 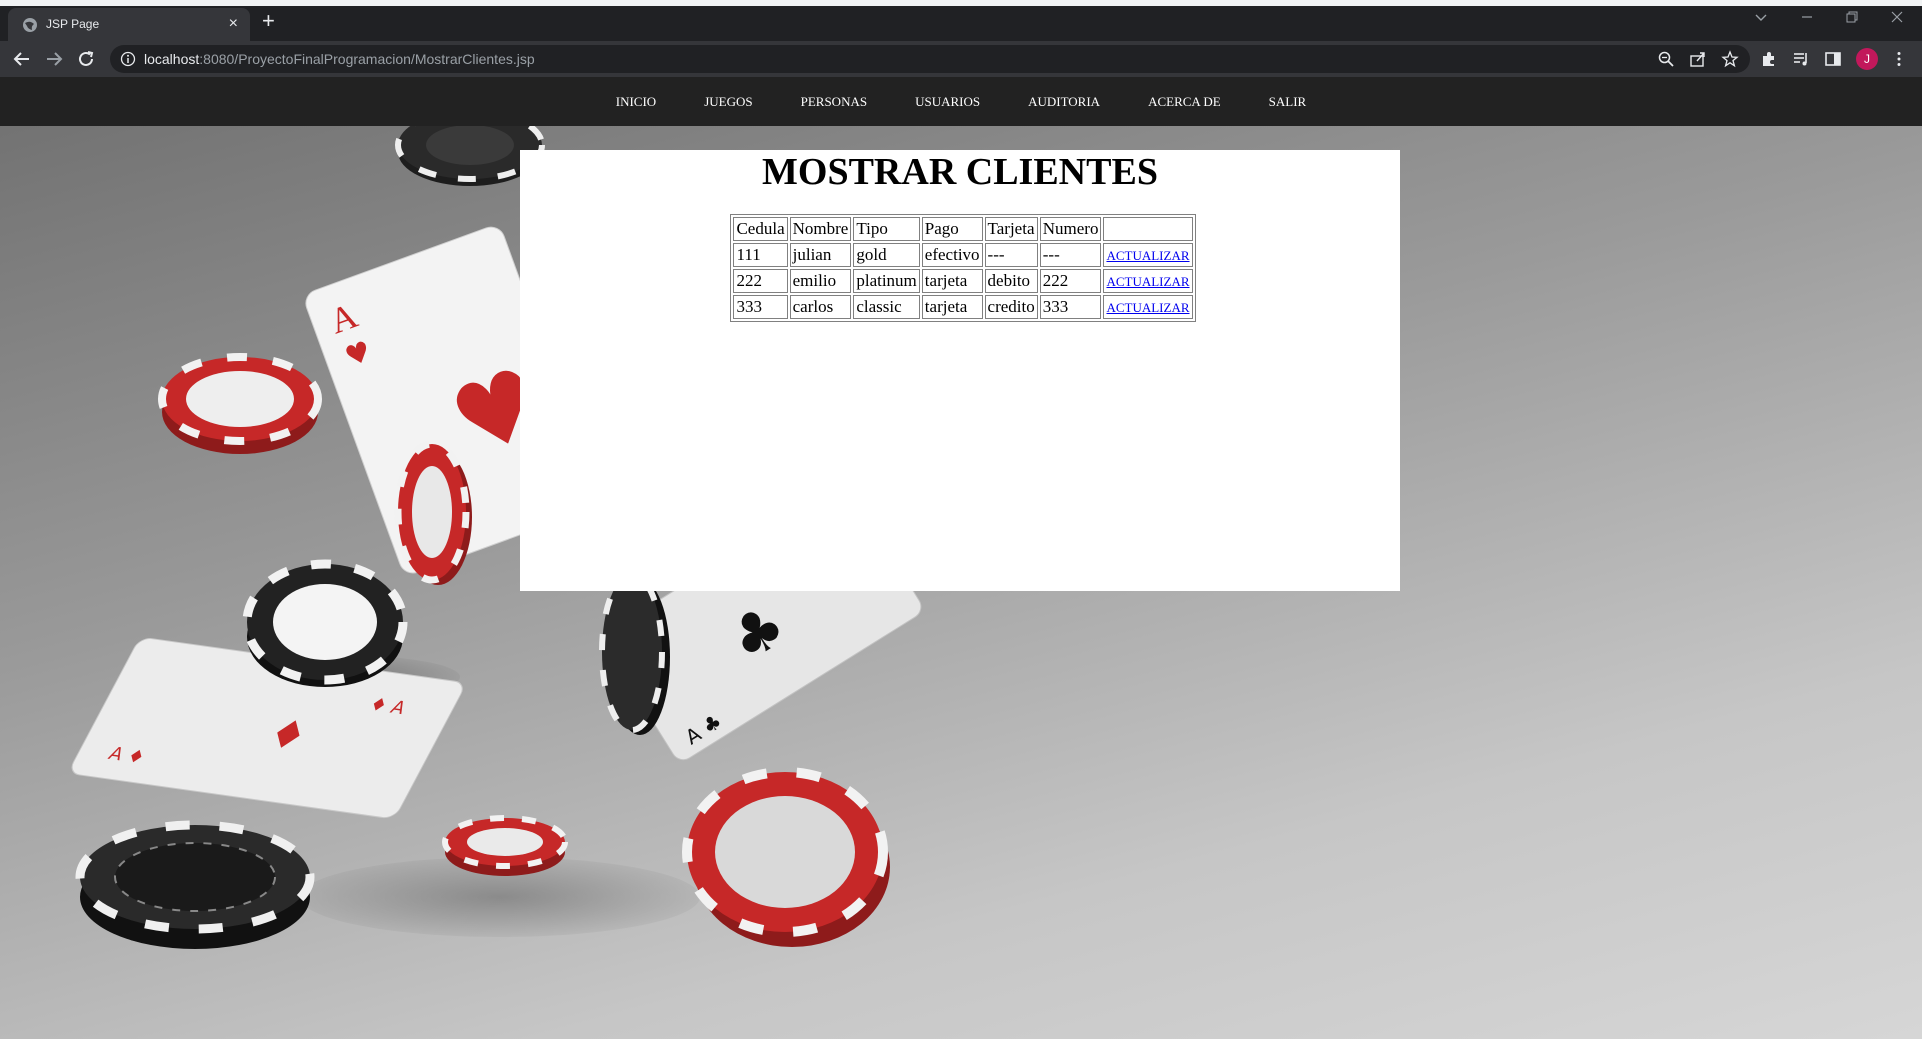 What do you see at coordinates (73, 24) in the screenshot?
I see `tab-title: JSP Page` at bounding box center [73, 24].